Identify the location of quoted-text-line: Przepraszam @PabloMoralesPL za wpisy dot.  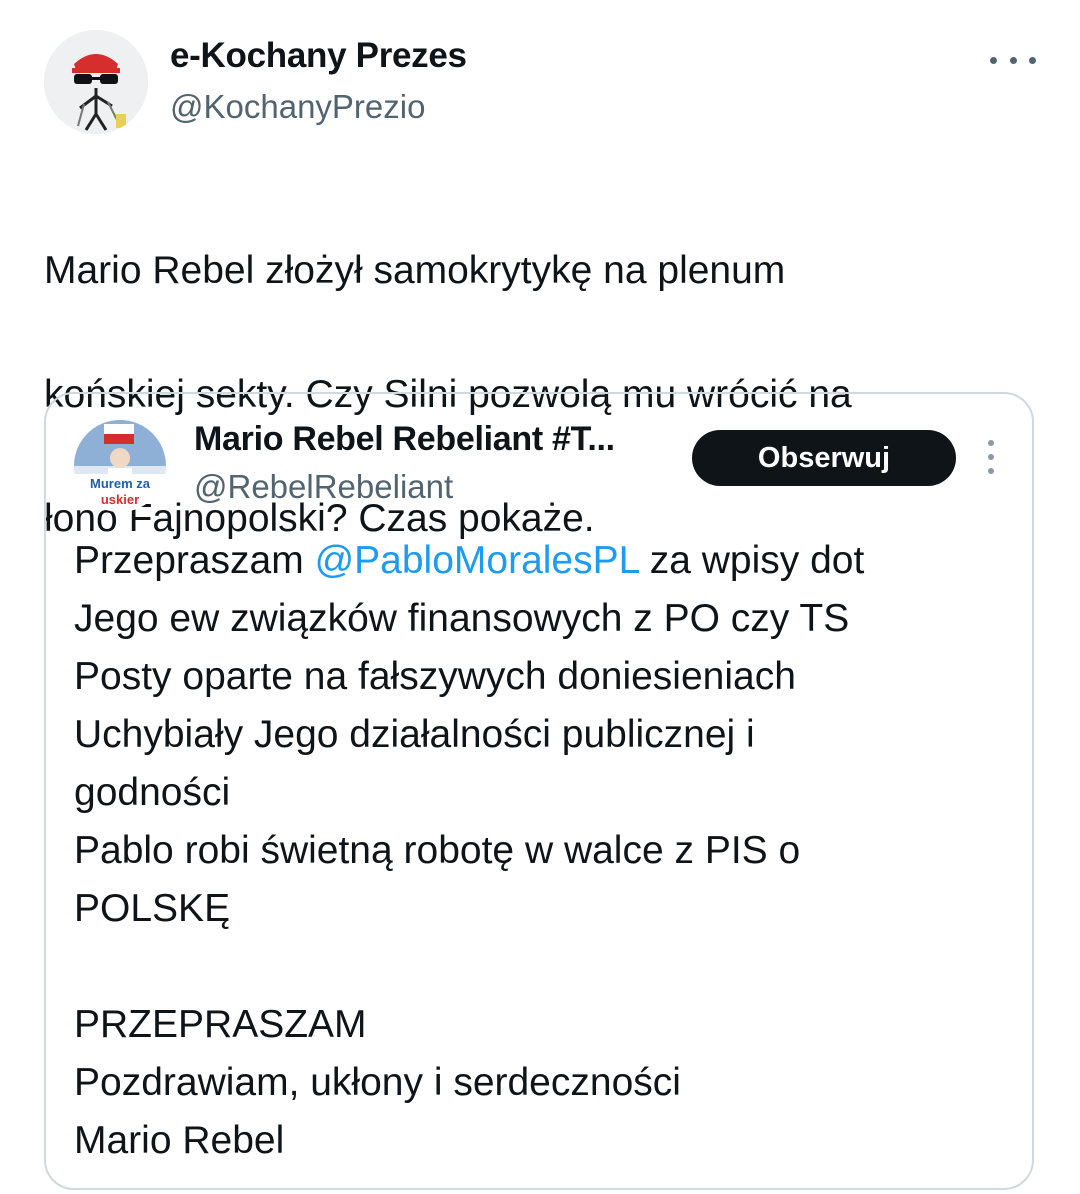
(544, 561).